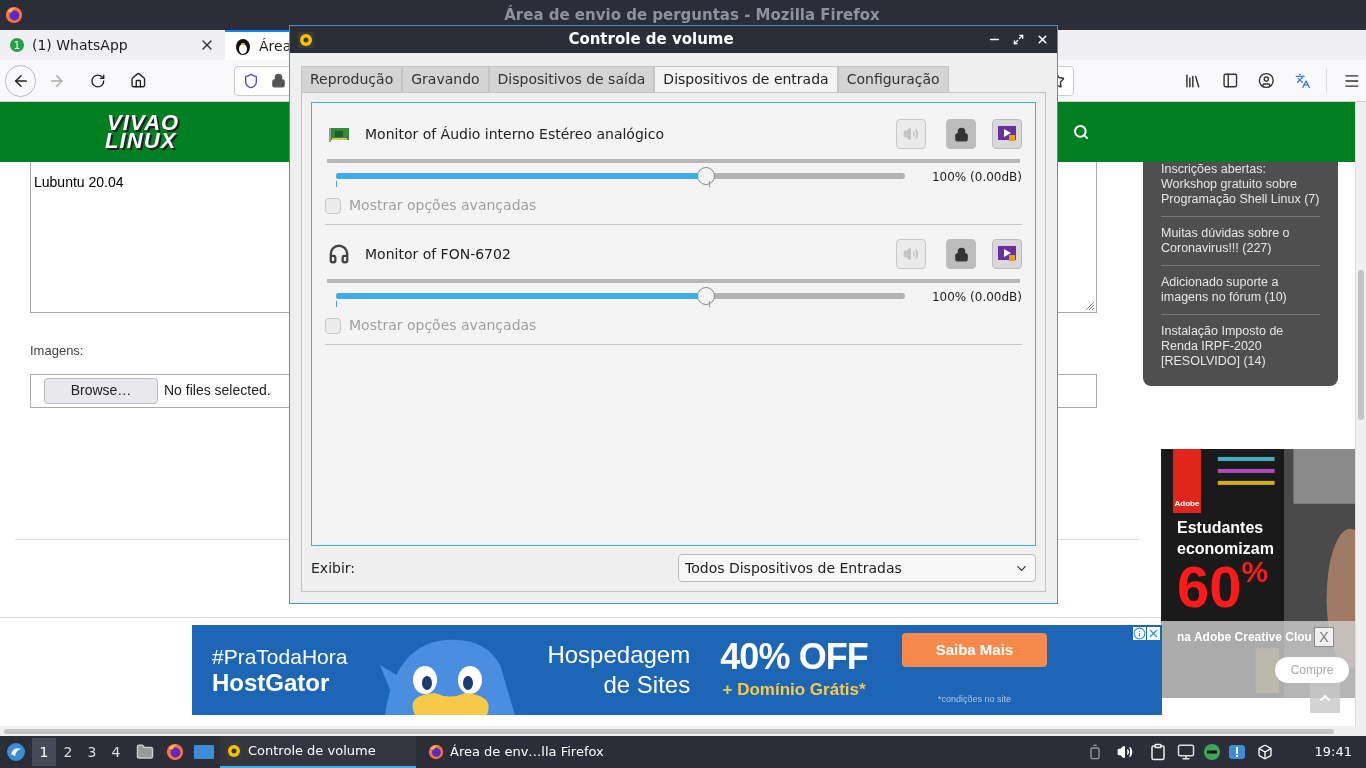 This screenshot has height=768, width=1366. I want to click on maximize-icon, so click(1018, 39).